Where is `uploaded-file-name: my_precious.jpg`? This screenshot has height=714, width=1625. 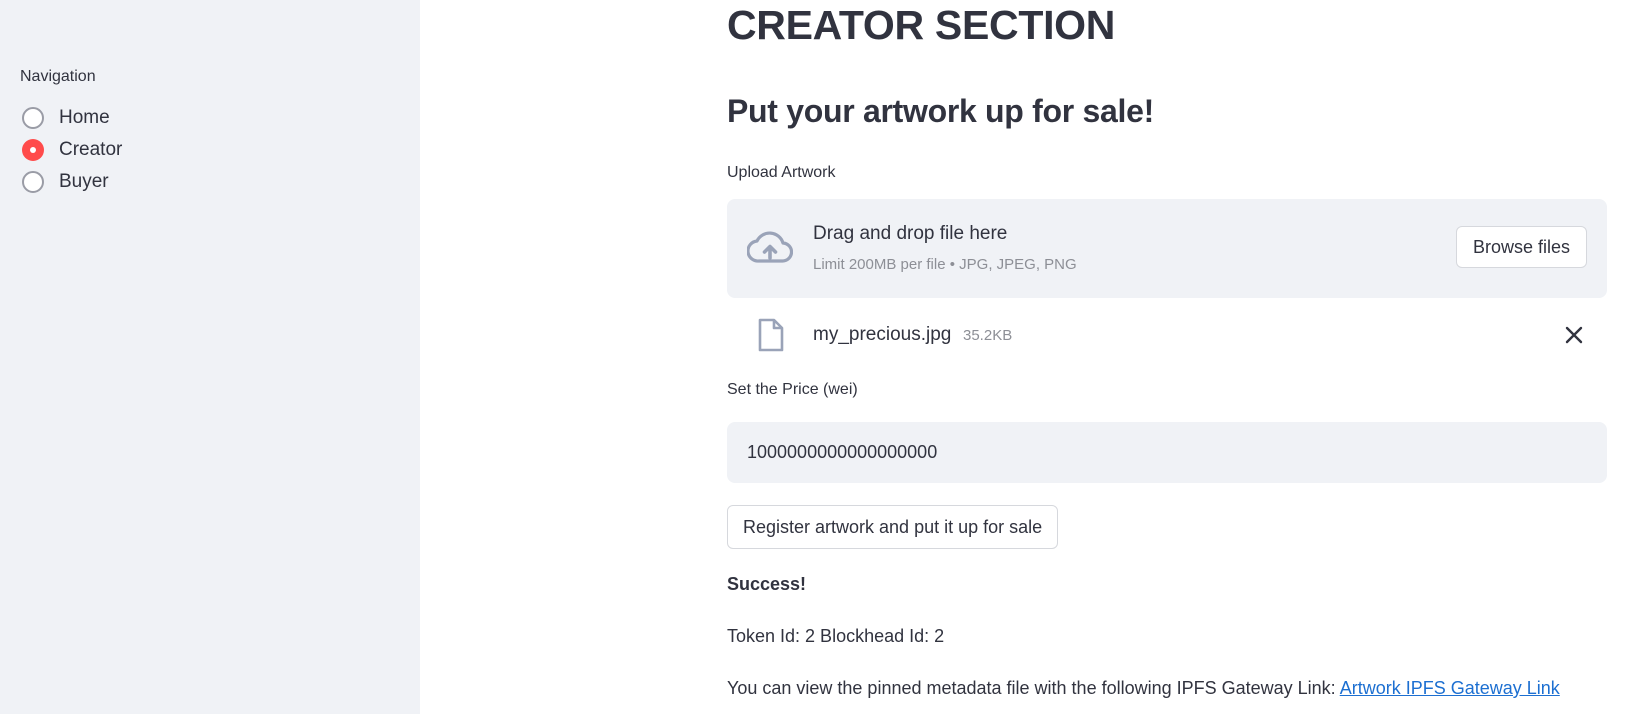 uploaded-file-name: my_precious.jpg is located at coordinates (882, 334).